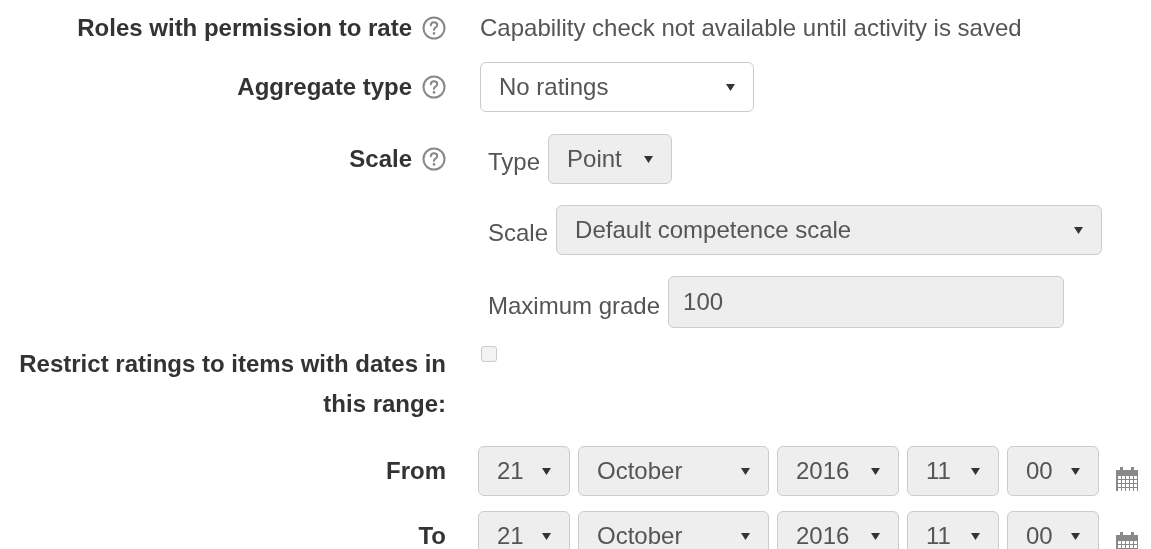 The width and height of the screenshot is (1151, 549). What do you see at coordinates (432, 535) in the screenshot?
I see `field-label: To` at bounding box center [432, 535].